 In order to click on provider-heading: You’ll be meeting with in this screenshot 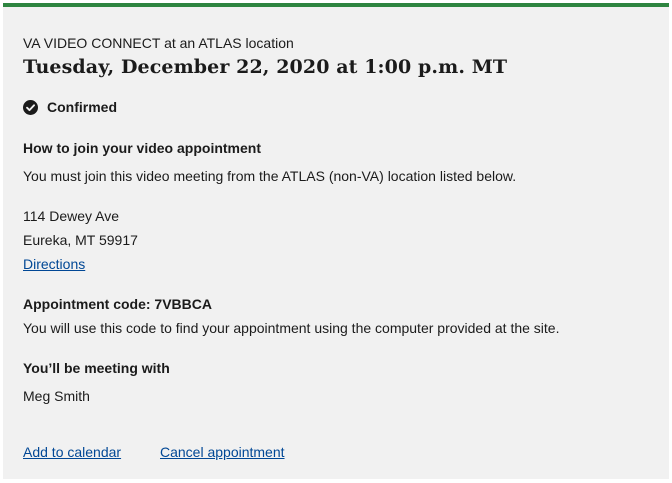, I will do `click(96, 368)`.